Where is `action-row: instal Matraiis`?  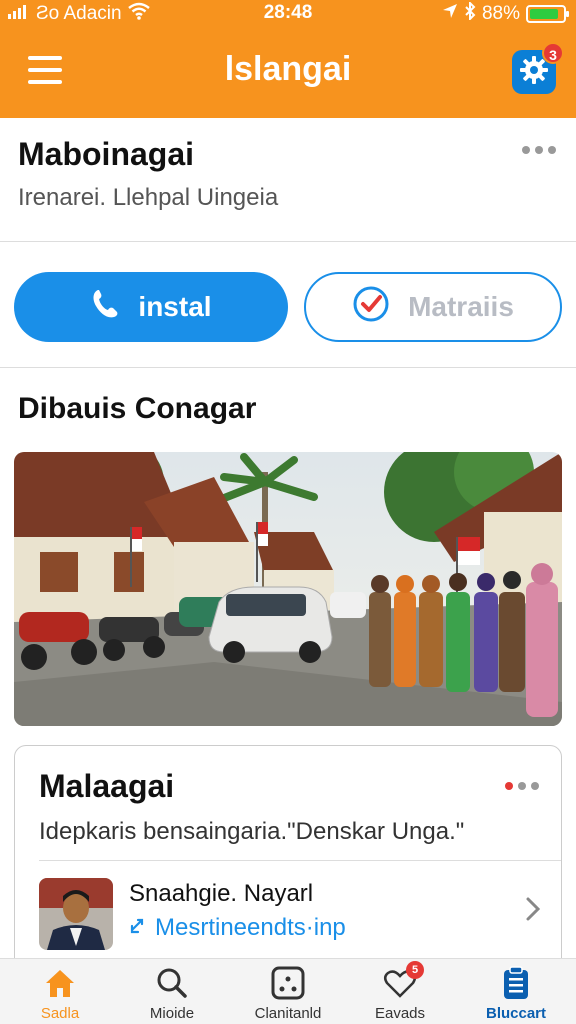 action-row: instal Matraiis is located at coordinates (288, 305).